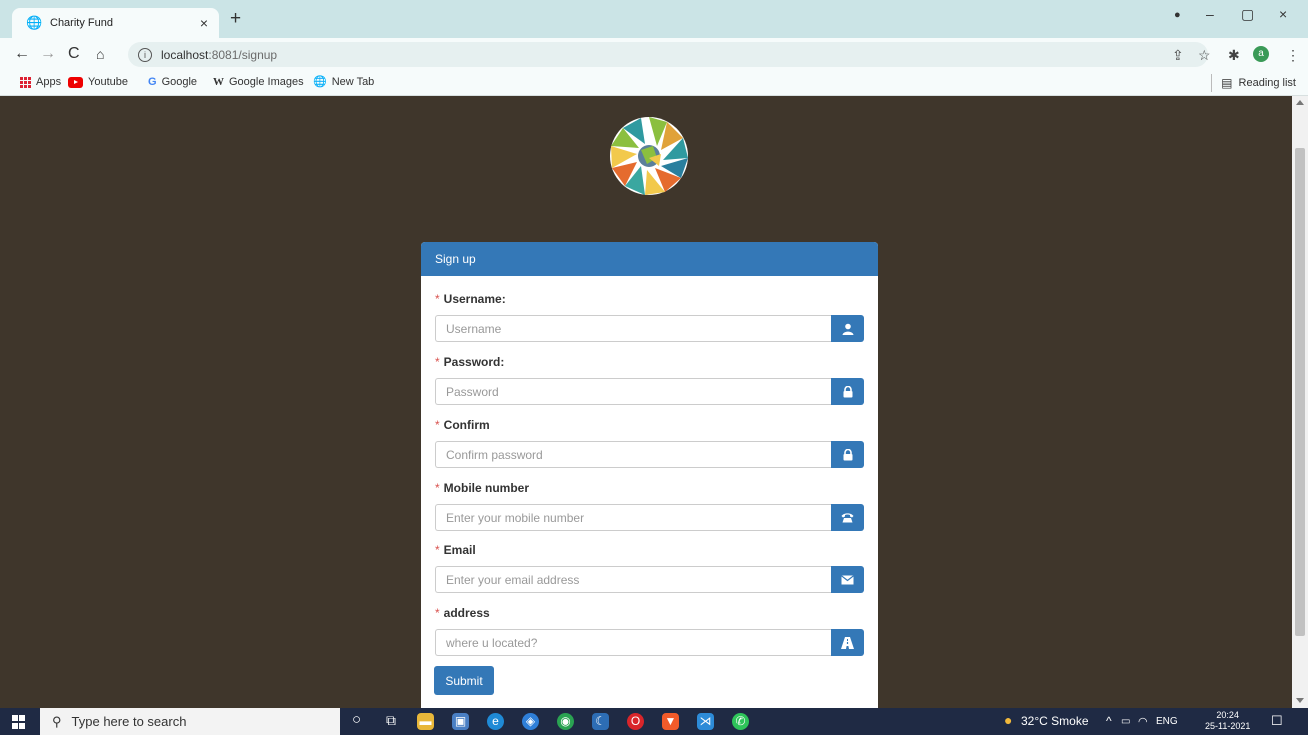 This screenshot has height=735, width=1308. Describe the element at coordinates (75, 82) in the screenshot. I see `youtube-icon` at that location.